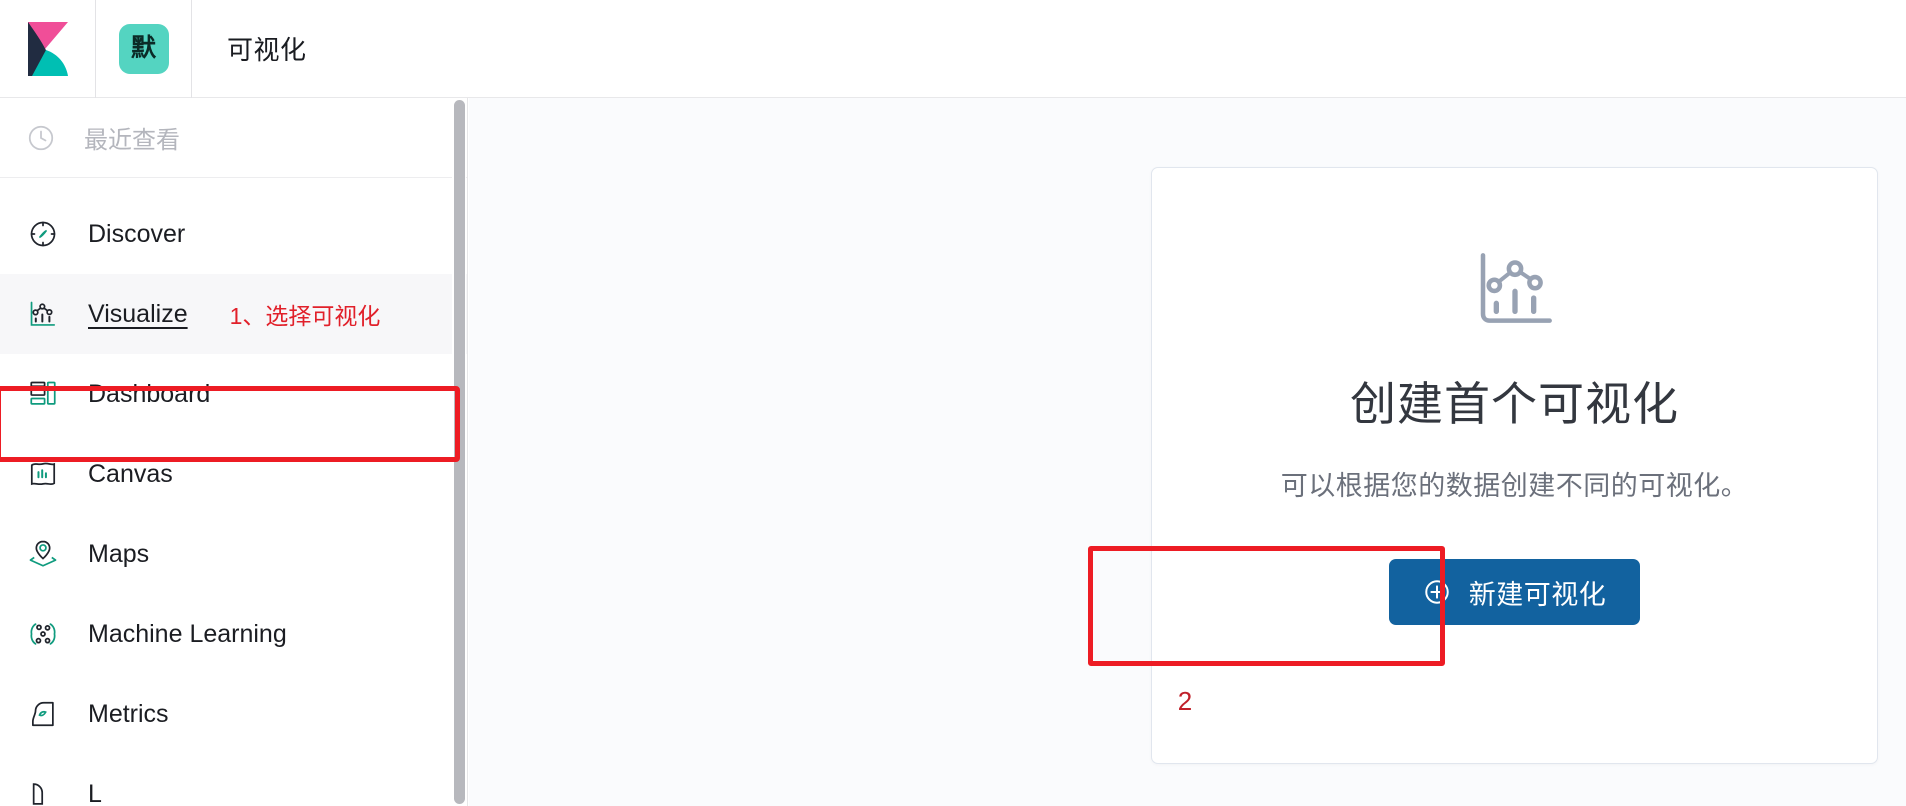  What do you see at coordinates (41, 137) in the screenshot?
I see `clock-icon` at bounding box center [41, 137].